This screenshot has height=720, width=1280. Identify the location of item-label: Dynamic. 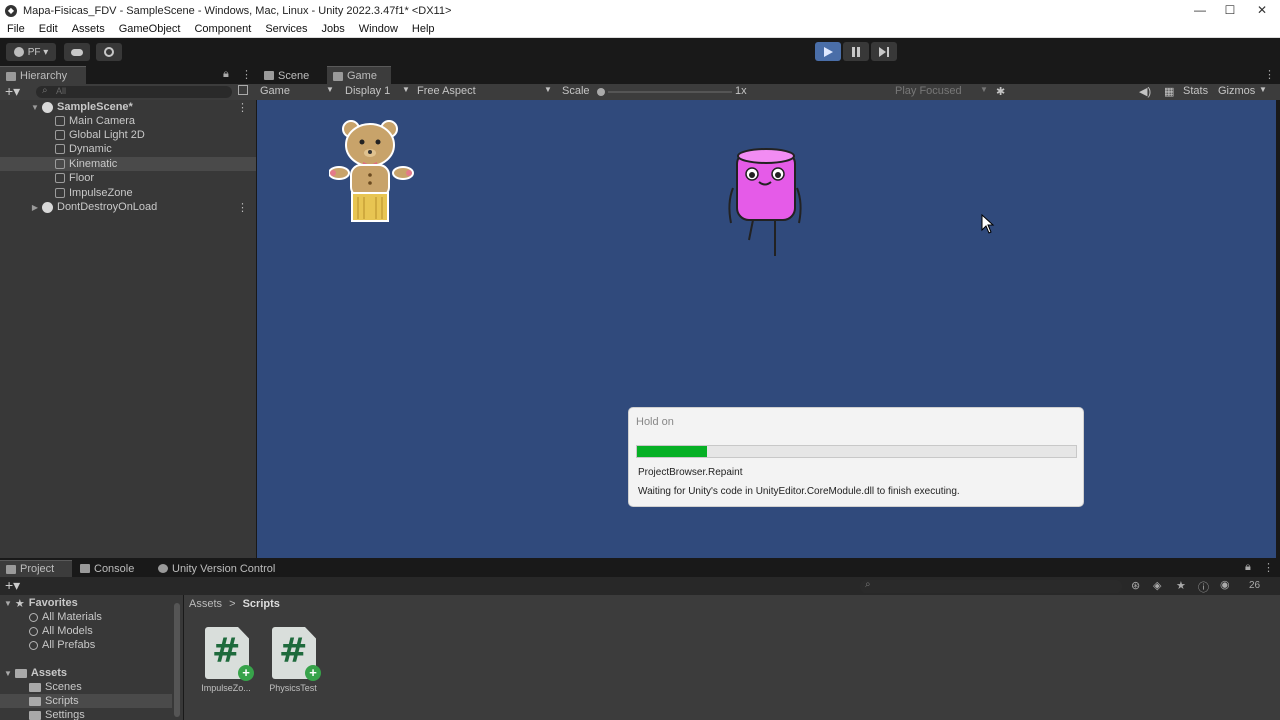
(90, 149).